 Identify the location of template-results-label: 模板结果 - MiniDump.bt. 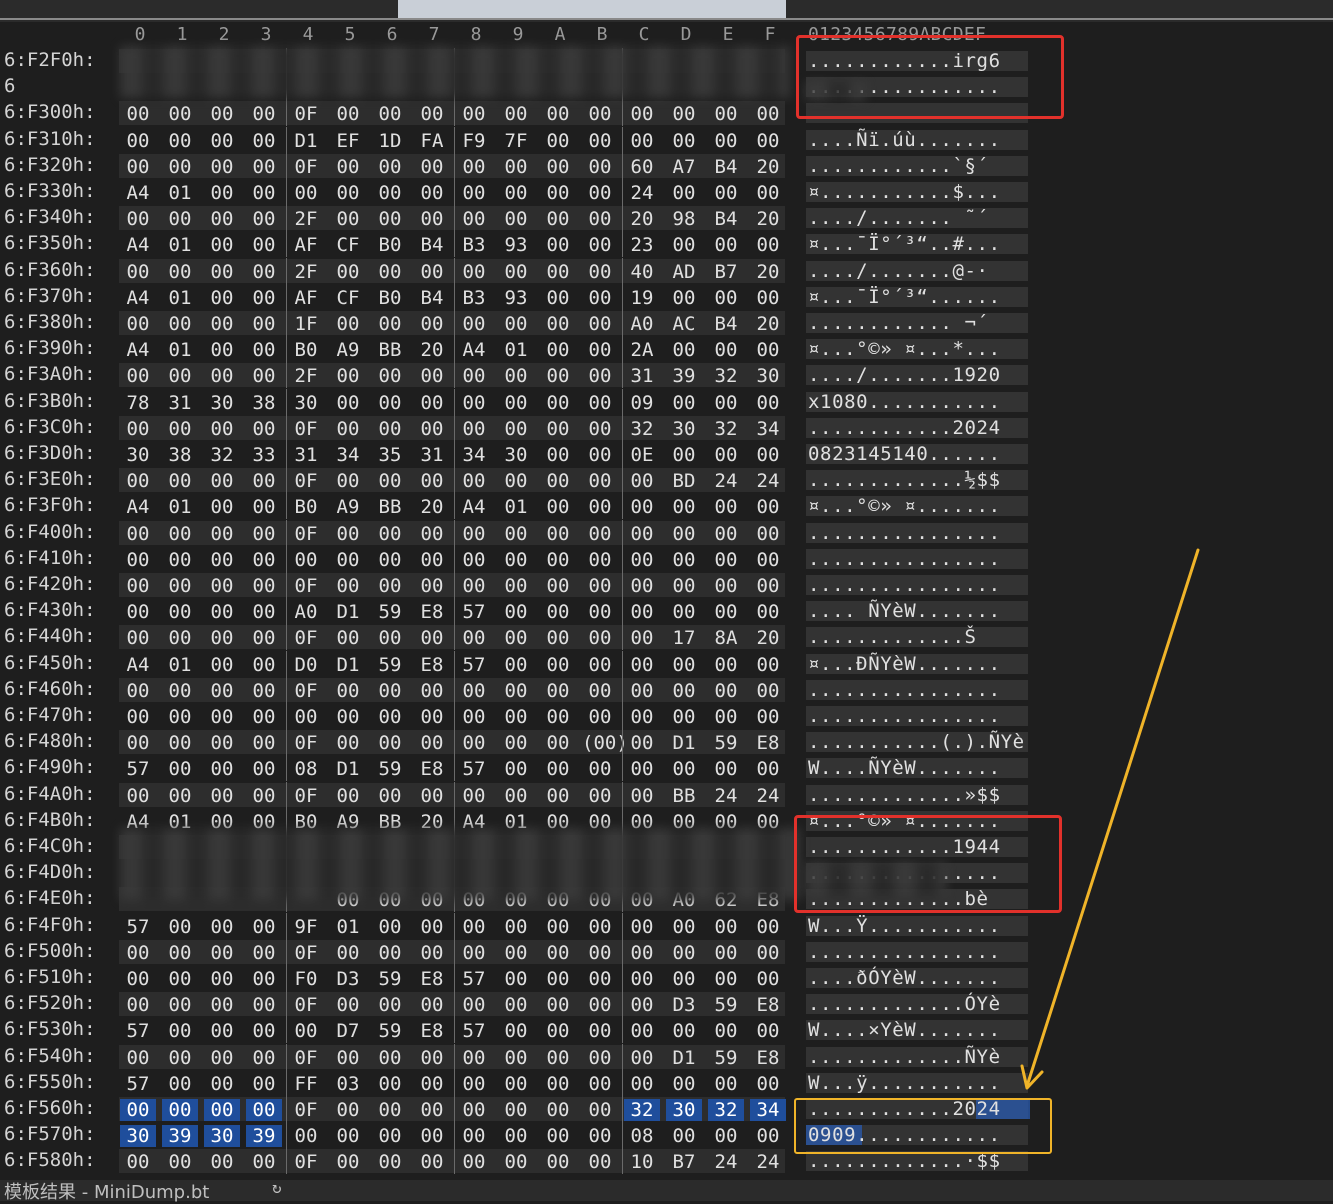
(107, 1192).